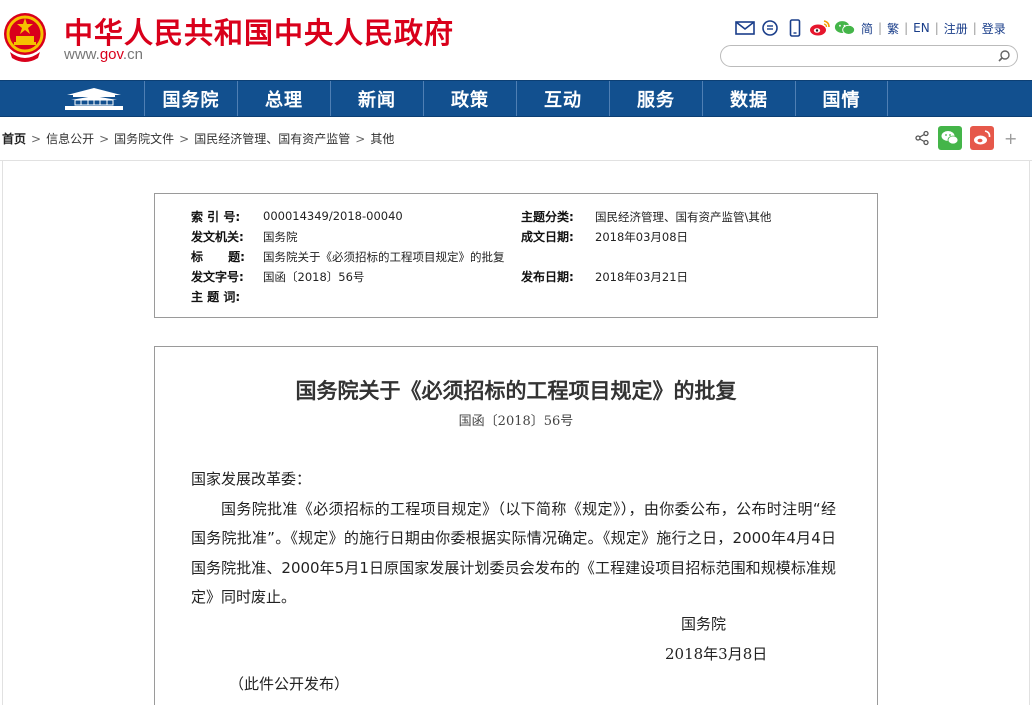 Image resolution: width=1032 pixels, height=705 pixels. I want to click on meta-row: 主 题 词:, so click(516, 297).